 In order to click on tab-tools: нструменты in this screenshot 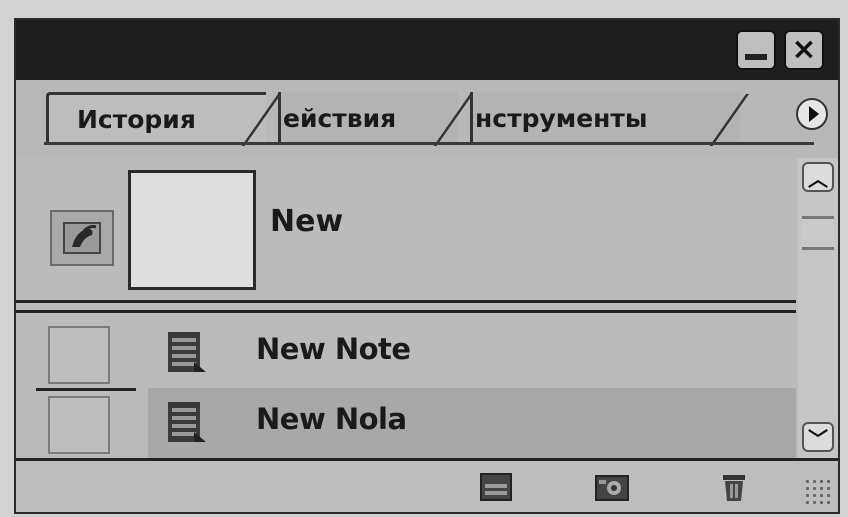, I will do `click(605, 118)`.